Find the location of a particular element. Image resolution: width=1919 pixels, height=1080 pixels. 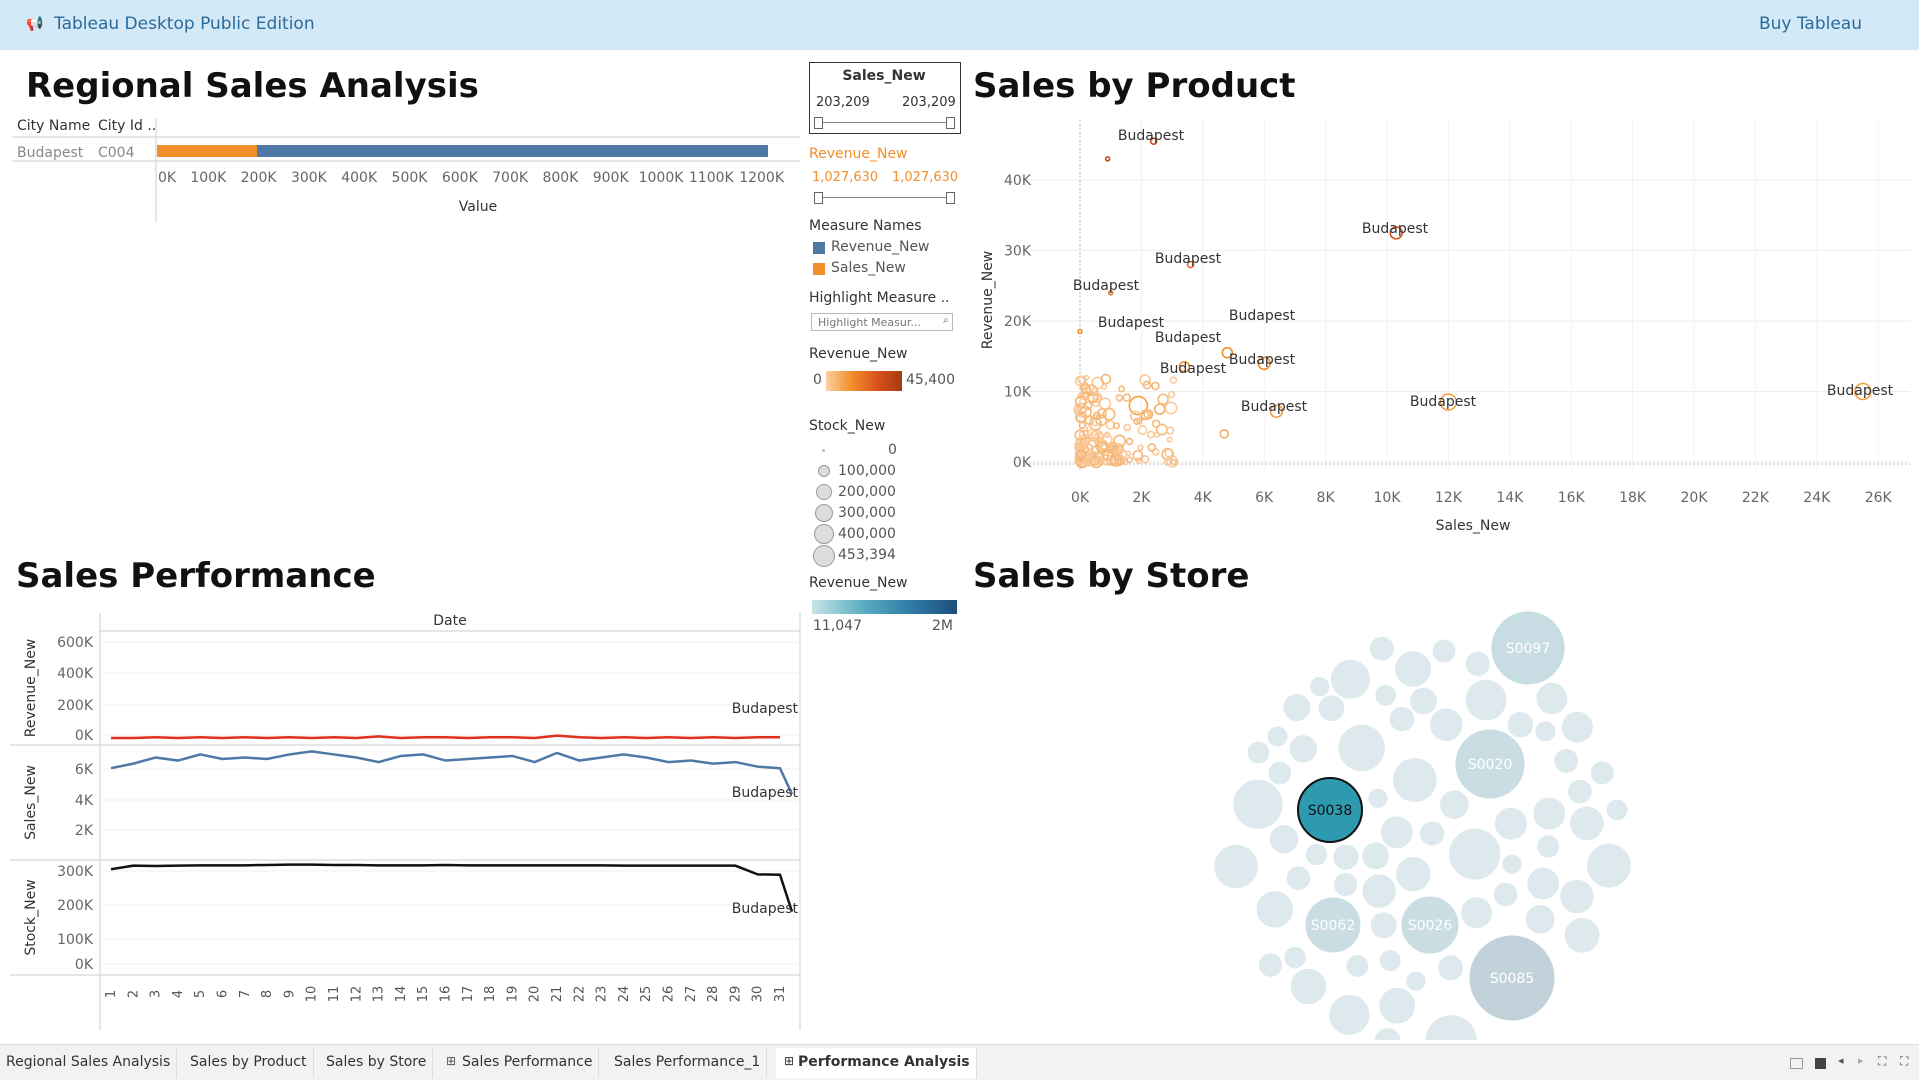

legend-sales-item: Sales_New is located at coordinates (868, 268).